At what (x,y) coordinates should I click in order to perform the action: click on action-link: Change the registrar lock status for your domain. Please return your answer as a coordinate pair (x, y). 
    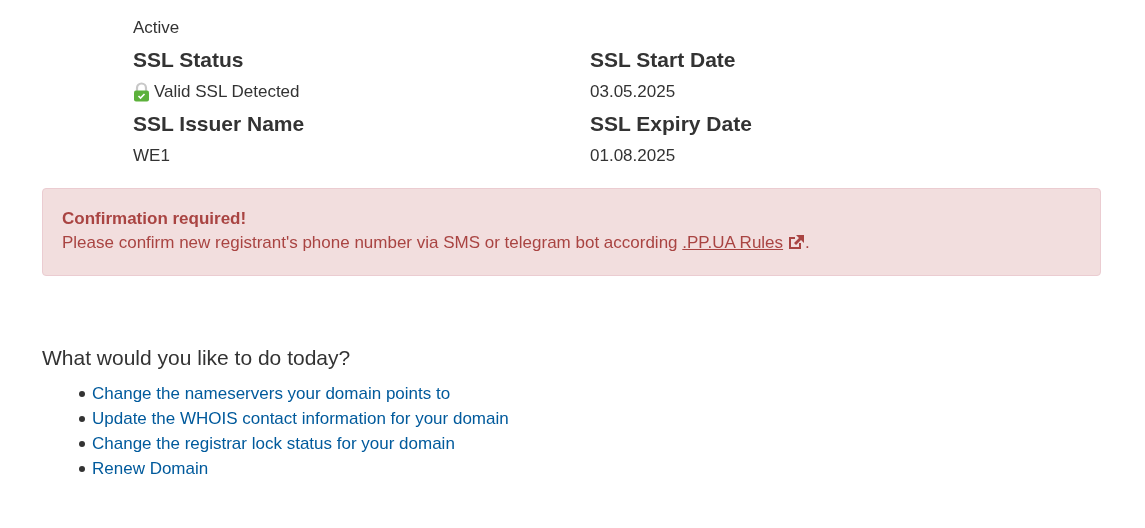
    Looking at the image, I should click on (273, 443).